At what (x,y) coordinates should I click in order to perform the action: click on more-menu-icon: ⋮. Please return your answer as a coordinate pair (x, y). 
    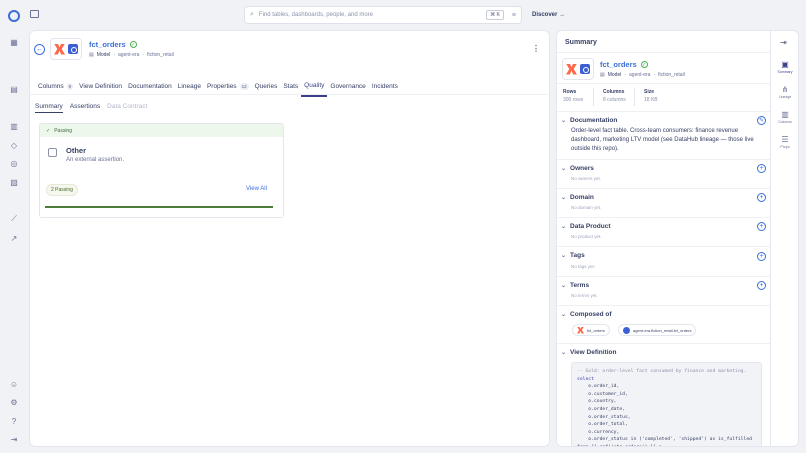
    Looking at the image, I should click on (536, 48).